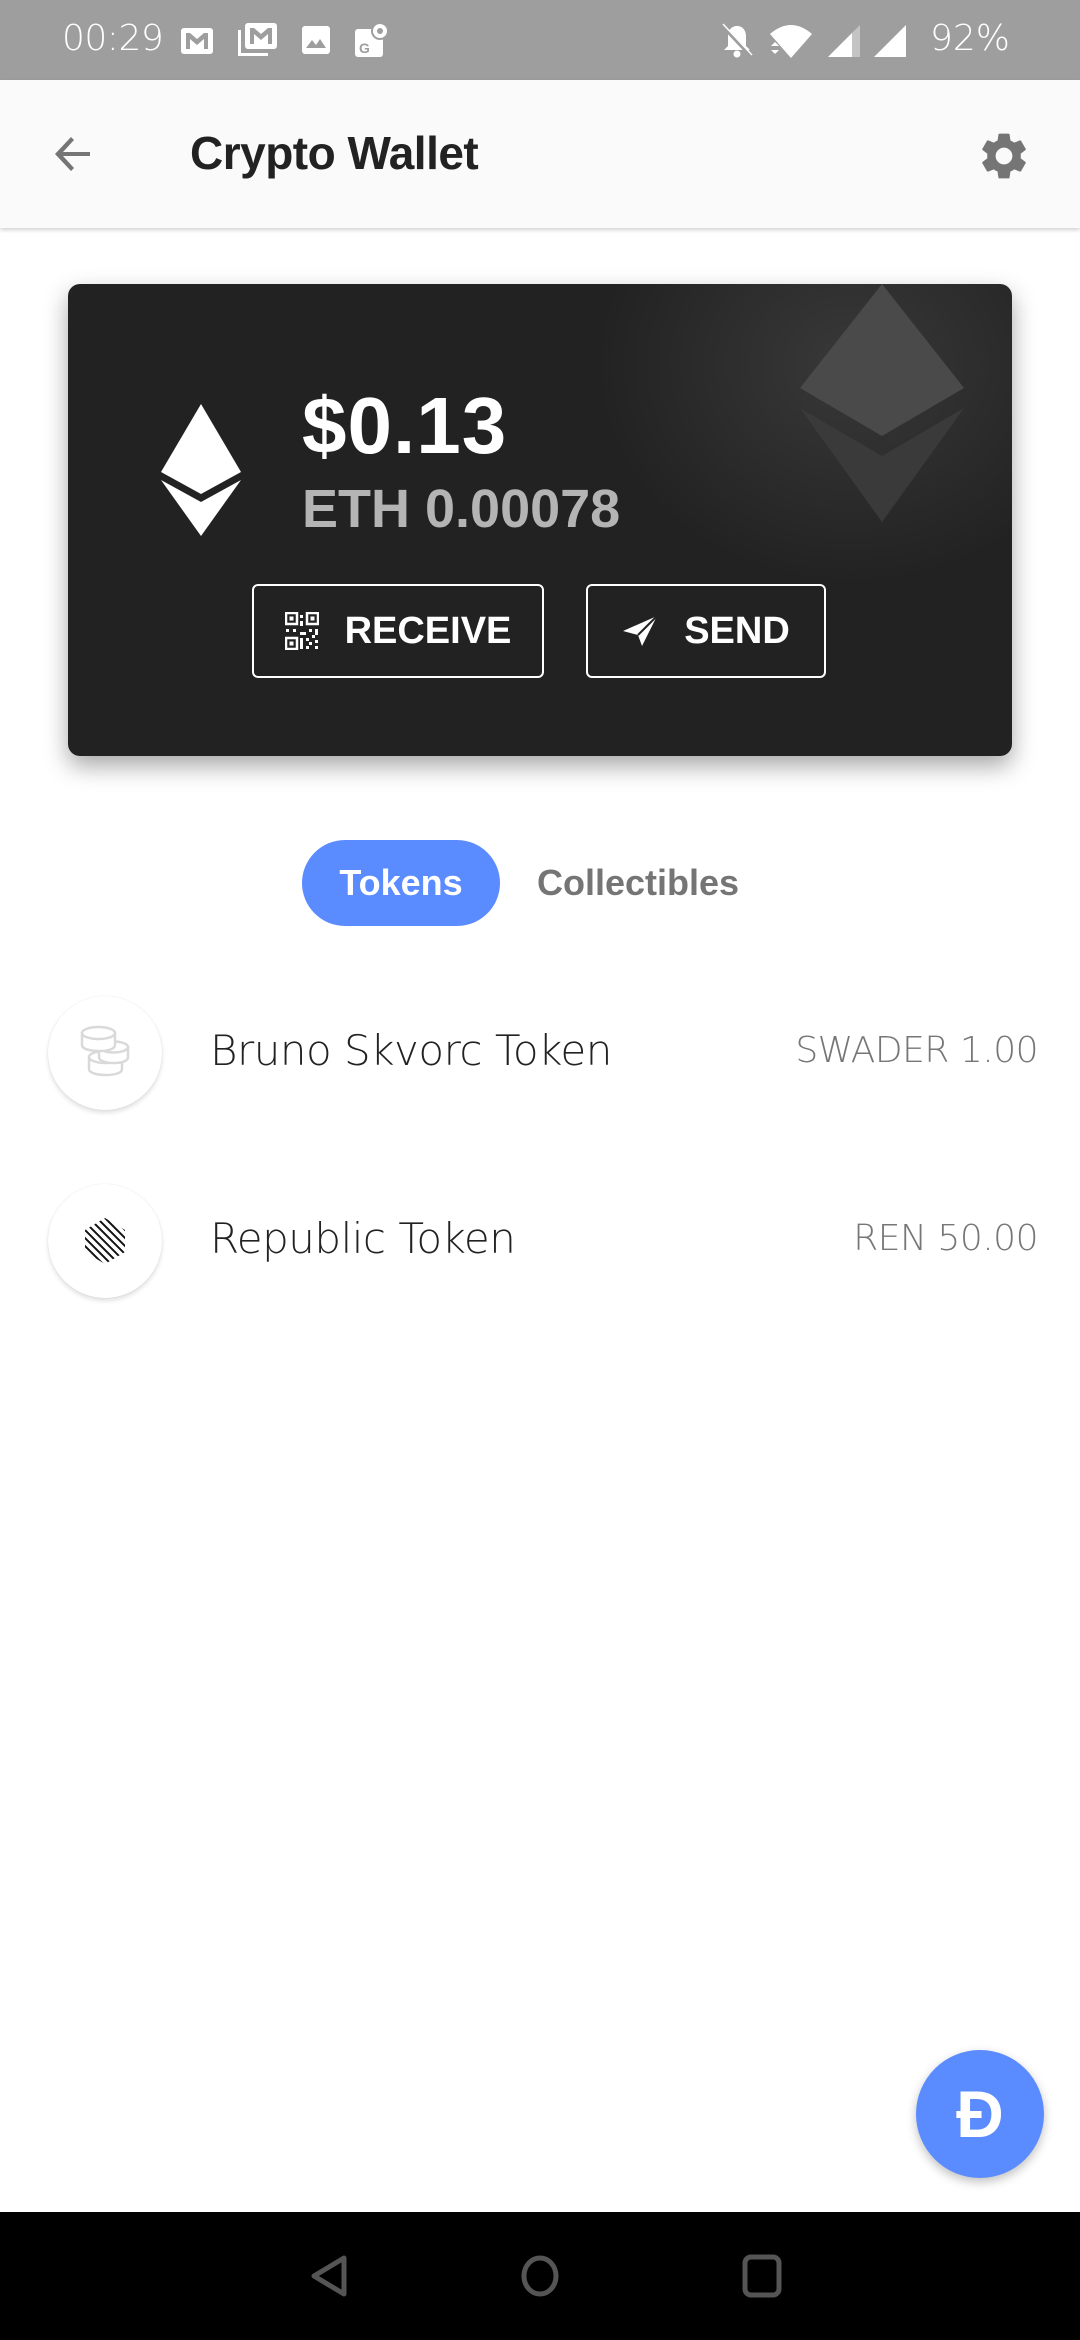 The height and width of the screenshot is (2340, 1080). I want to click on token-name: Bruno Skvorc Token, so click(411, 1050).